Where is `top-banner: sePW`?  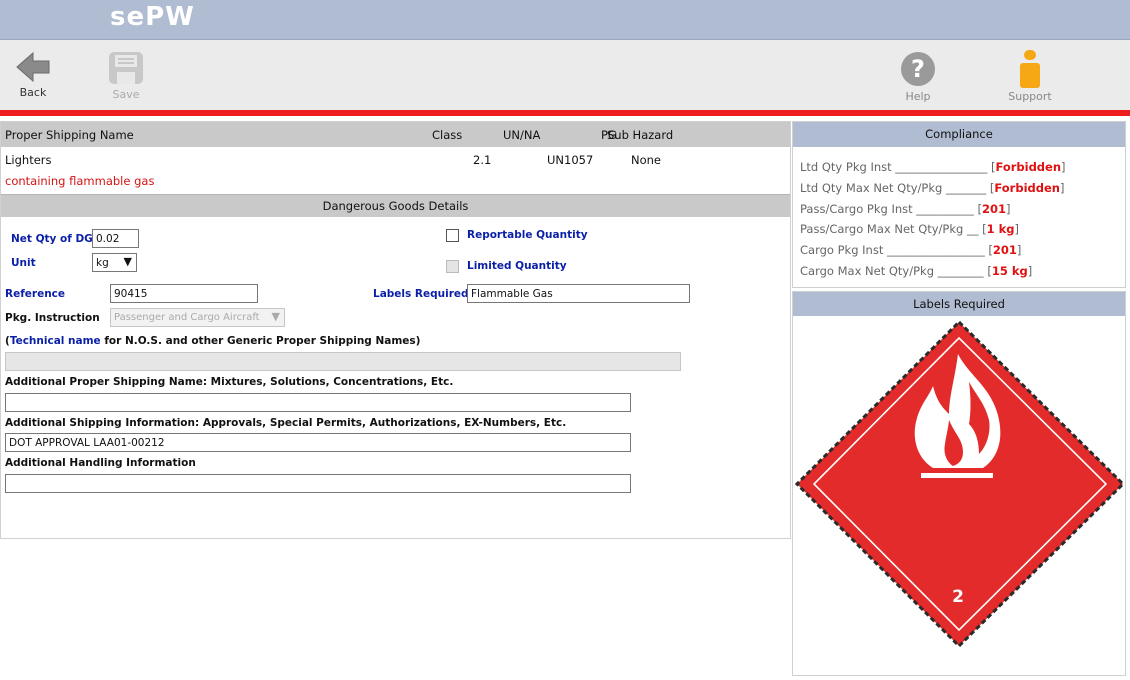
top-banner: sePW is located at coordinates (565, 20).